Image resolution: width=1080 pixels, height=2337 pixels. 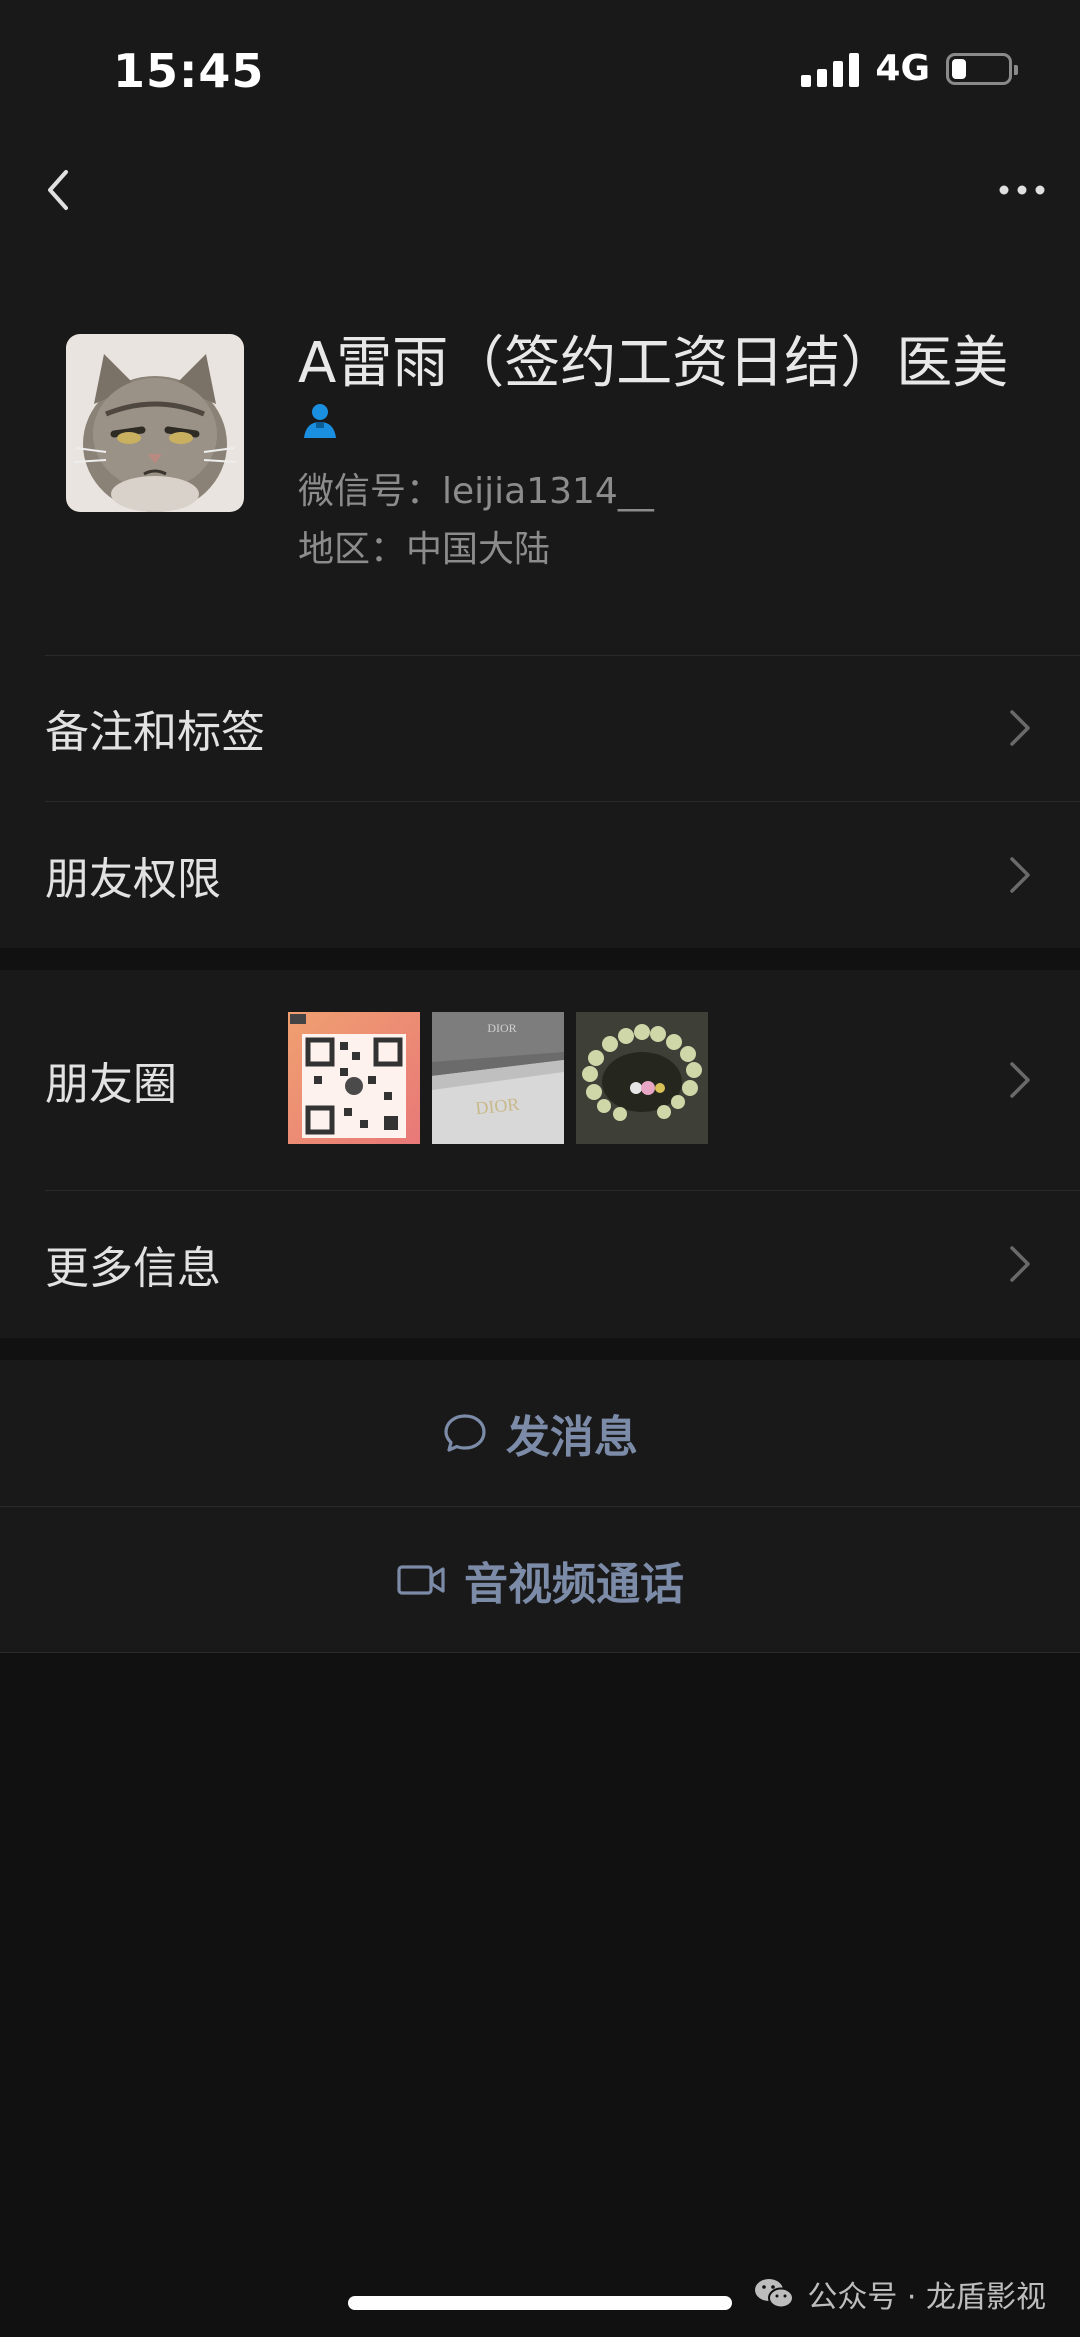 I want to click on back-button, so click(x=60, y=190).